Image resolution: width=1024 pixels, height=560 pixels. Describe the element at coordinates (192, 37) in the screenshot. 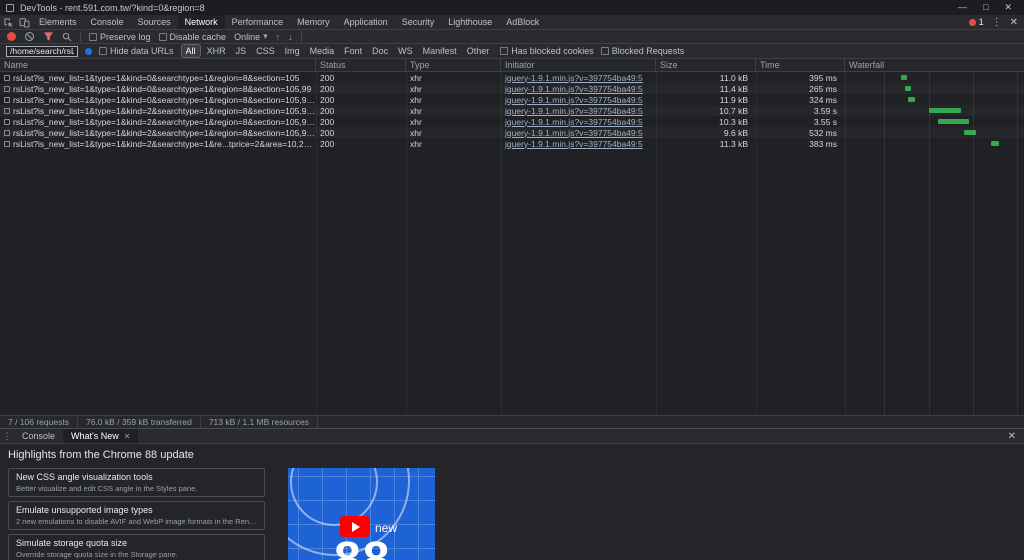

I see `disable-cache-checkbox: Disable cache` at that location.